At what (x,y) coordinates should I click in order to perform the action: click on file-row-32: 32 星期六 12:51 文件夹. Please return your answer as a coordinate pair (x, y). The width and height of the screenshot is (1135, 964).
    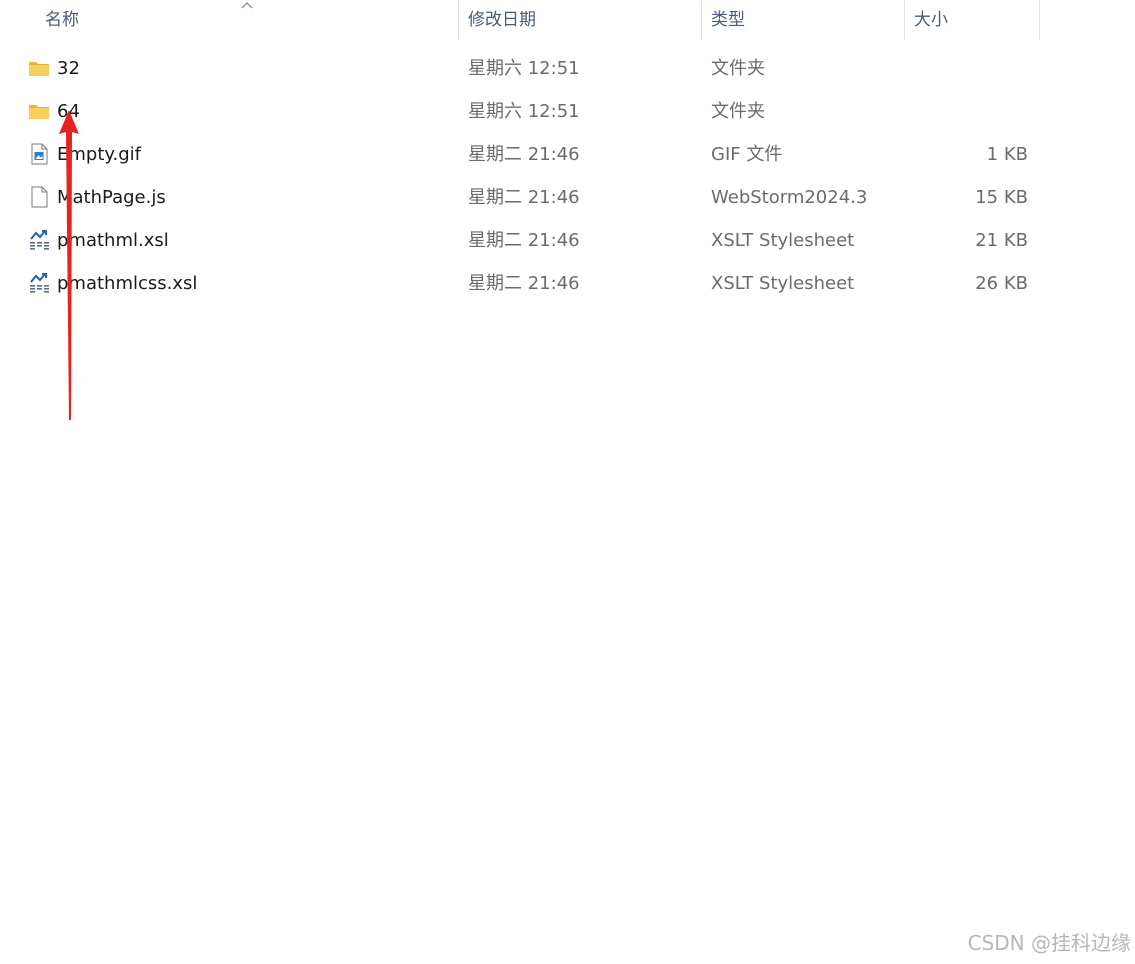
    Looking at the image, I should click on (530, 68).